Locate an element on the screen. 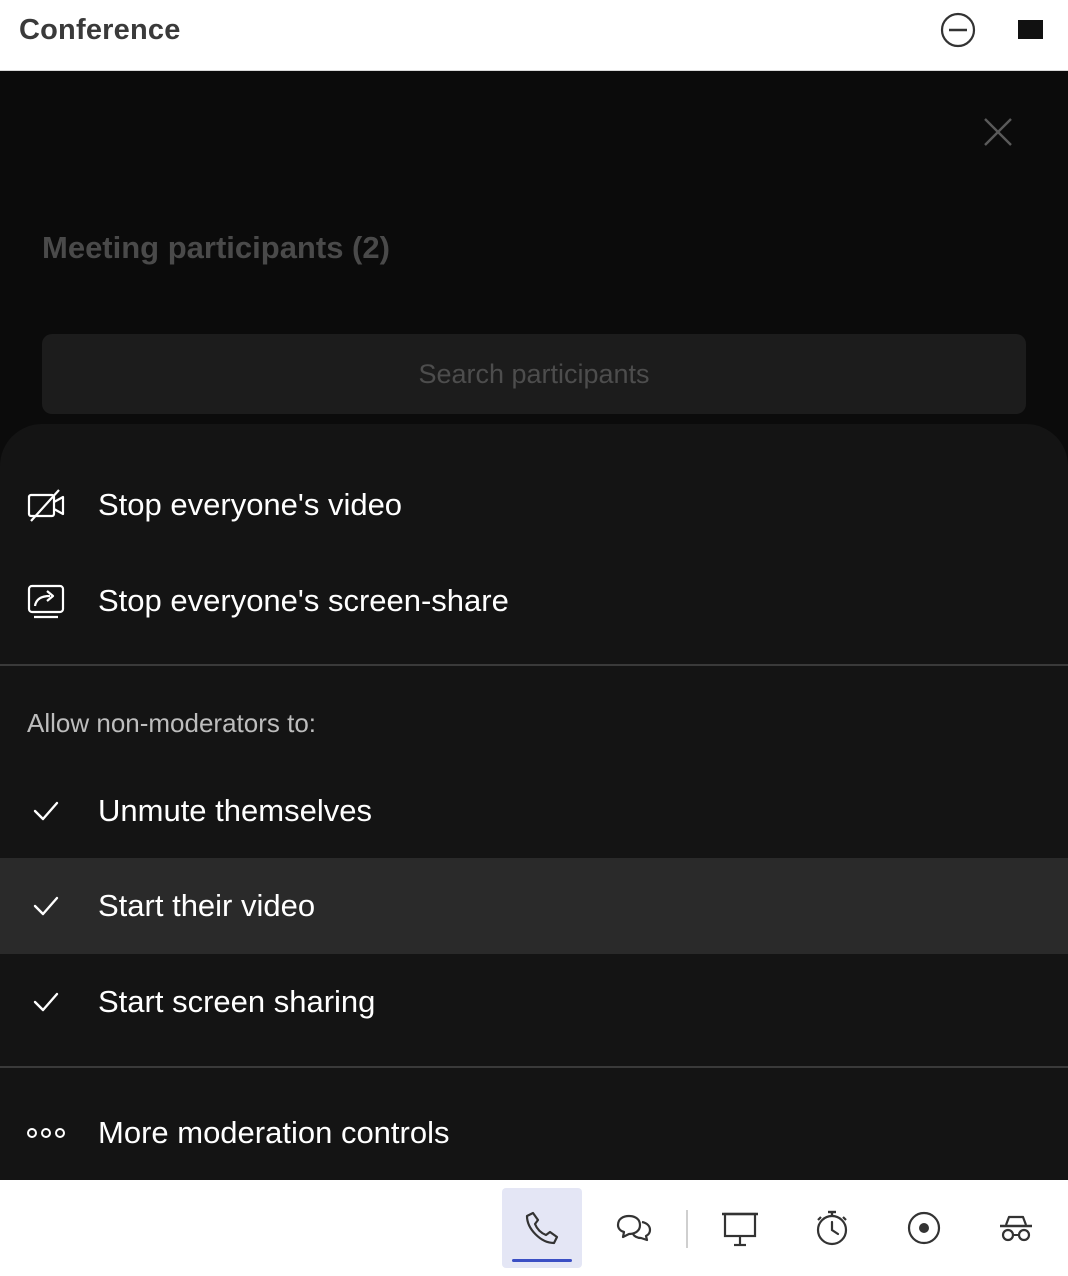  stop-screen-share-label: Stop everyone's screen-share is located at coordinates (303, 600).